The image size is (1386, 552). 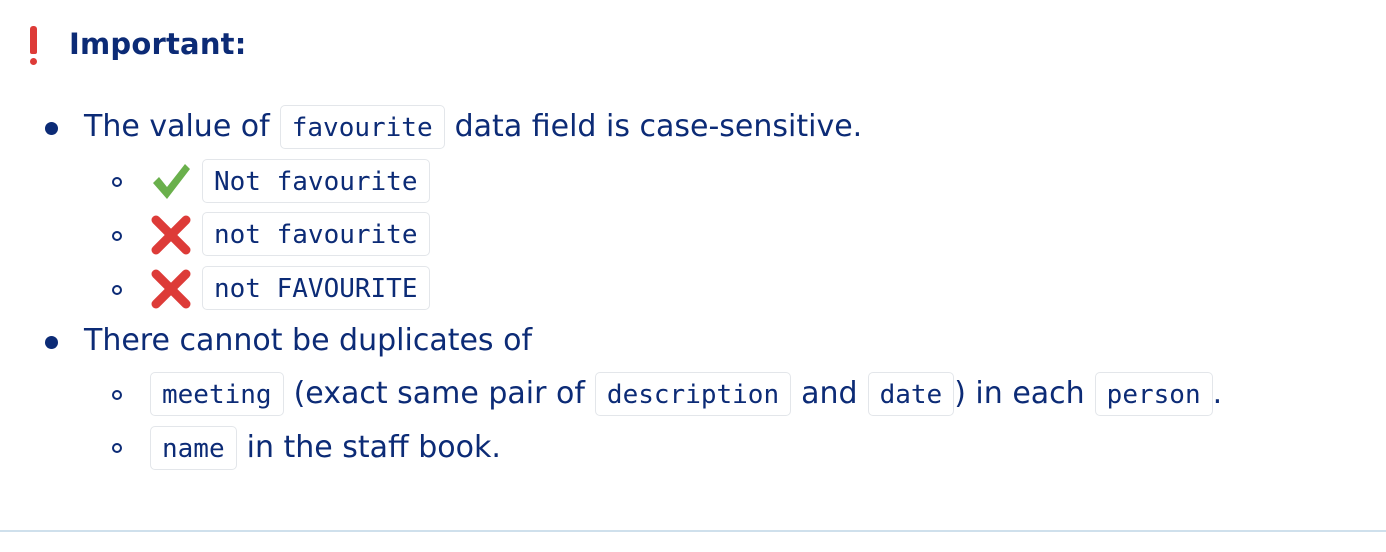 I want to click on list-item-text: (exact same pair of, so click(x=439, y=393).